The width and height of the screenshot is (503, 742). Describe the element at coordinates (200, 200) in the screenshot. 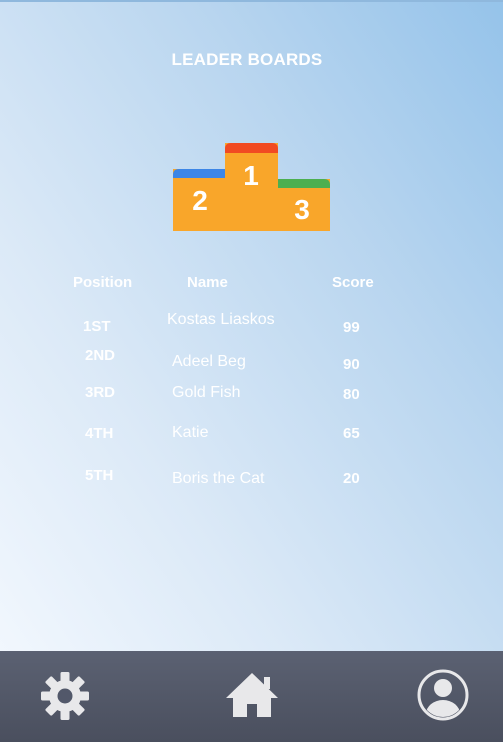

I see `podium-second-number: 2` at that location.